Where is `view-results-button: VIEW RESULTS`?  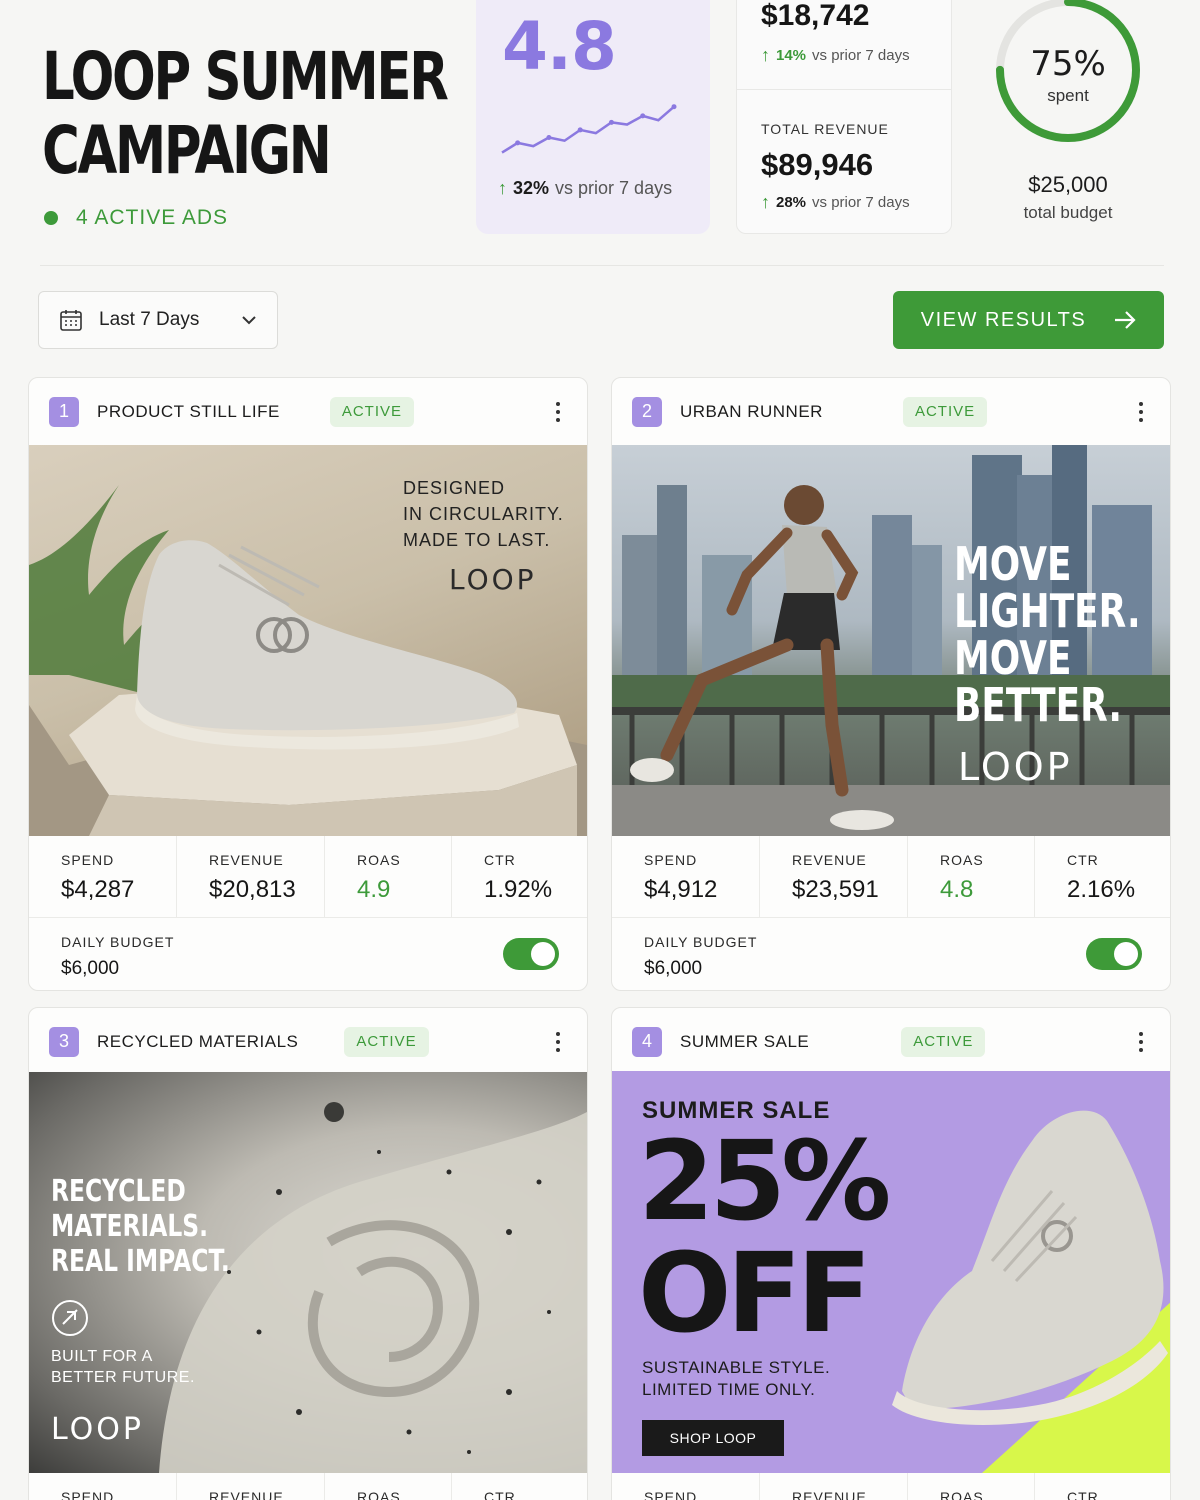 view-results-button: VIEW RESULTS is located at coordinates (1028, 320).